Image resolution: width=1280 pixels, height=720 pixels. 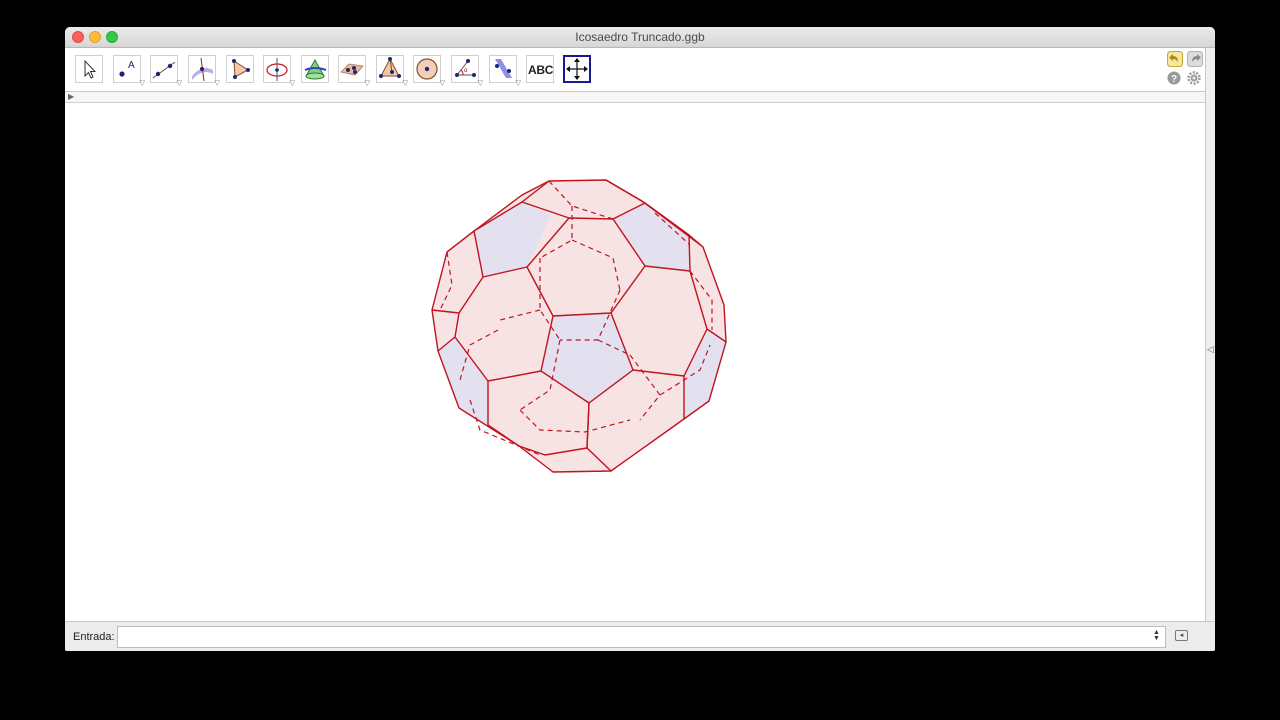 I want to click on plane-icon, so click(x=352, y=69).